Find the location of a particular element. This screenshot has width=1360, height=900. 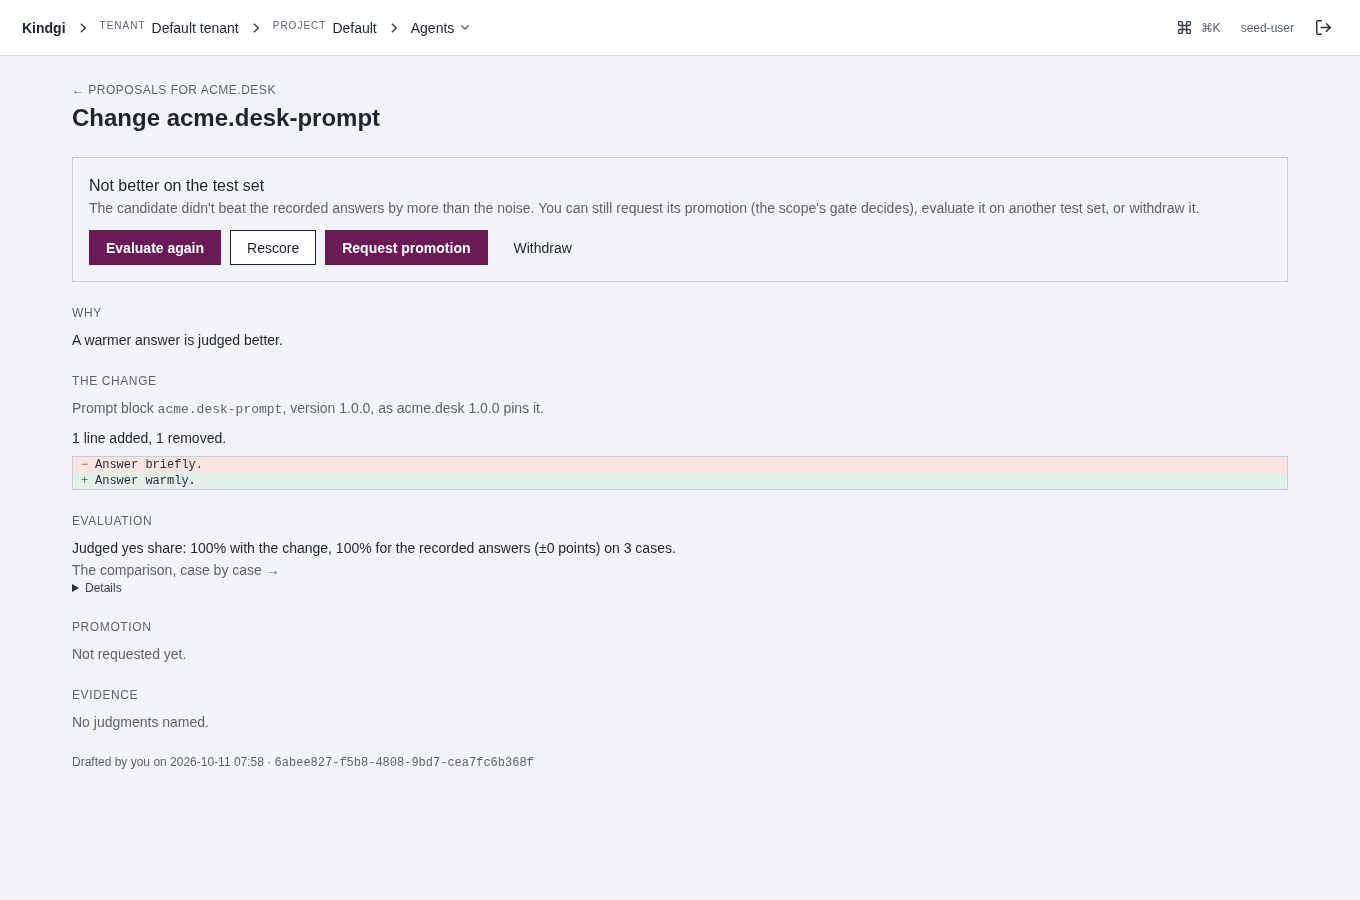

back-link: ← PROPOSALS FOR ACME.DESK is located at coordinates (174, 90).